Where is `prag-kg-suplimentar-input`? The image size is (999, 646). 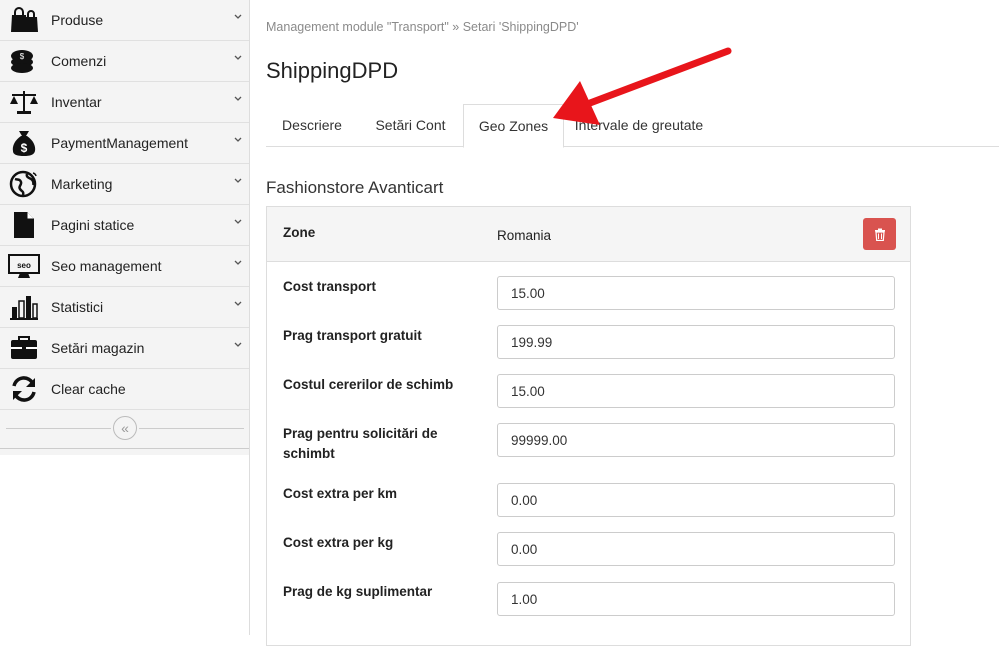
prag-kg-suplimentar-input is located at coordinates (696, 599).